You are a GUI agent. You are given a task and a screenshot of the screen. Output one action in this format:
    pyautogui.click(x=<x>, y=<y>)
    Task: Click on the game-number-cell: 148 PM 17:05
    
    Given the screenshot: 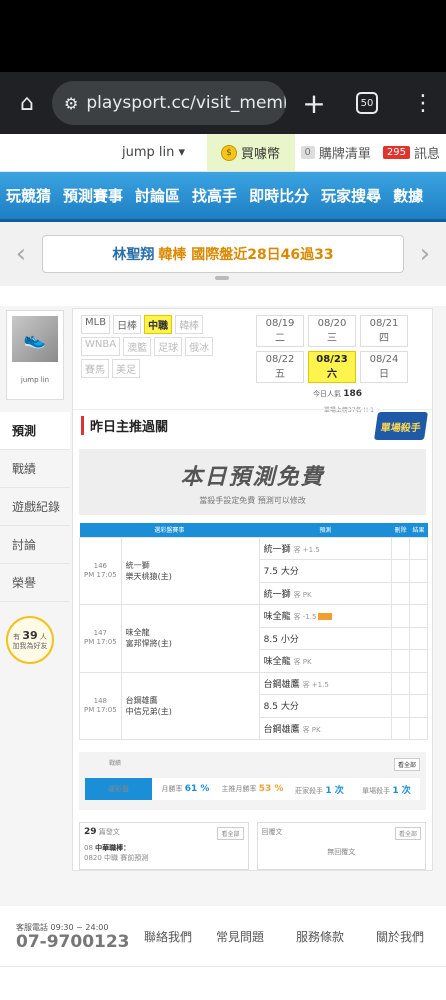 What is the action you would take?
    pyautogui.click(x=100, y=705)
    